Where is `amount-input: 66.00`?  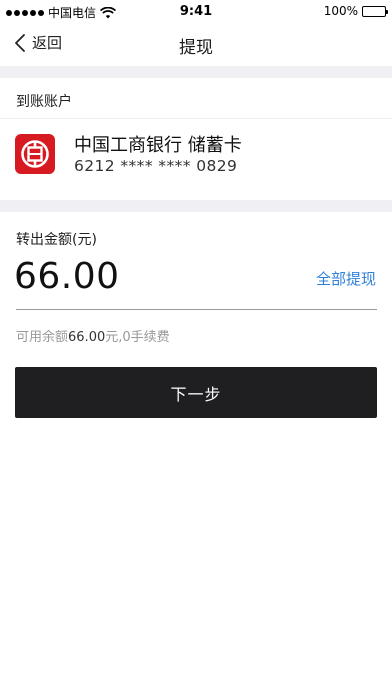 amount-input: 66.00 is located at coordinates (67, 276).